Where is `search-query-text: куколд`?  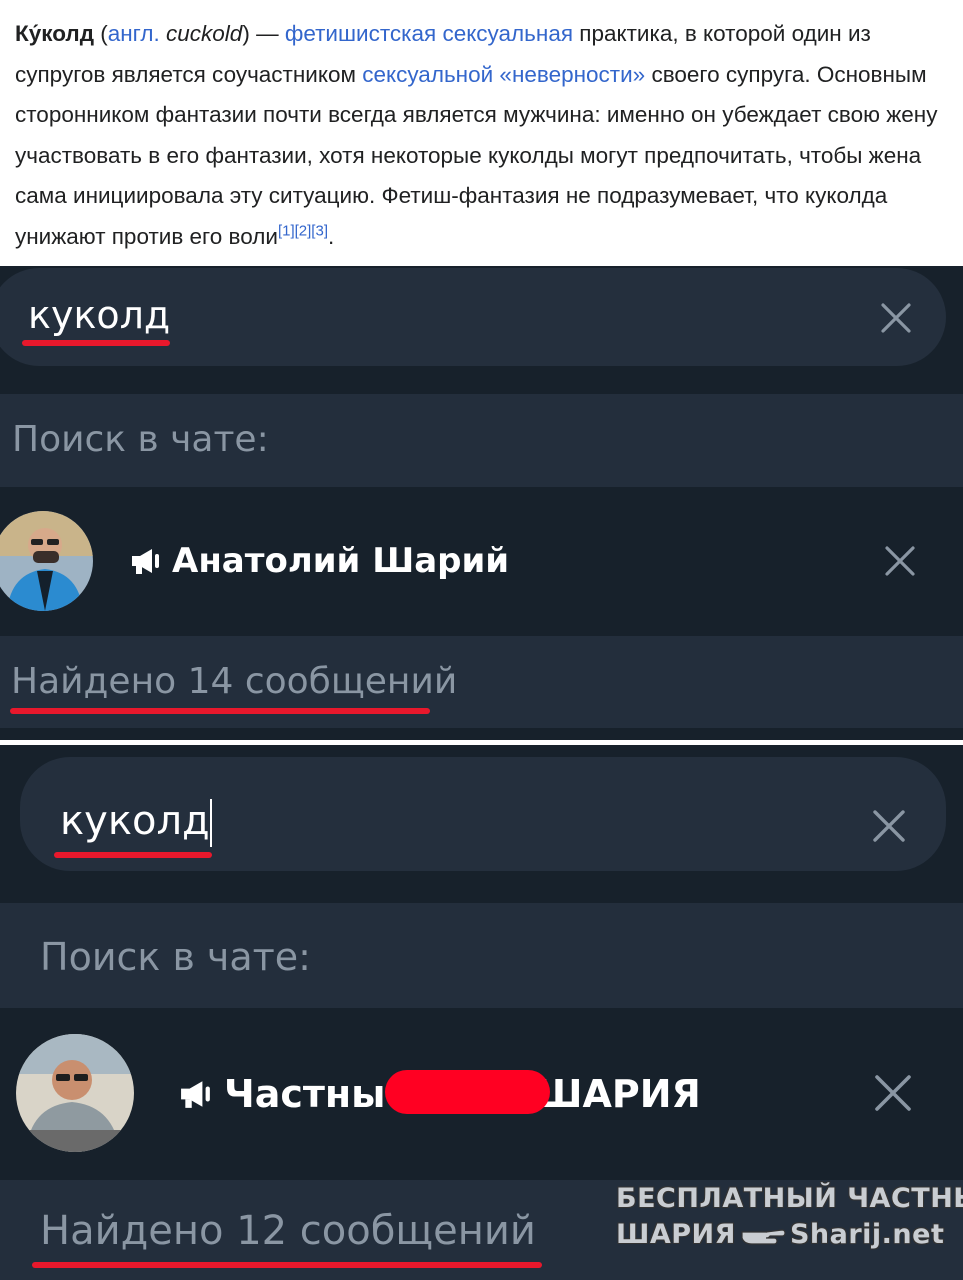
search-query-text: куколд is located at coordinates (135, 821).